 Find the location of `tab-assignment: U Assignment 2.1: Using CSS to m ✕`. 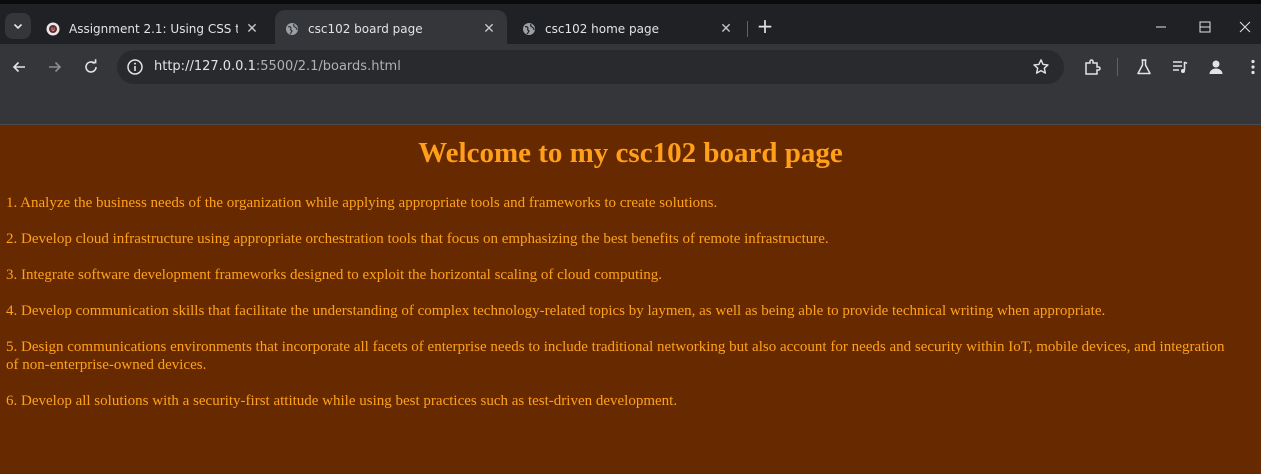

tab-assignment: U Assignment 2.1: Using CSS to m ✕ is located at coordinates (153, 29).